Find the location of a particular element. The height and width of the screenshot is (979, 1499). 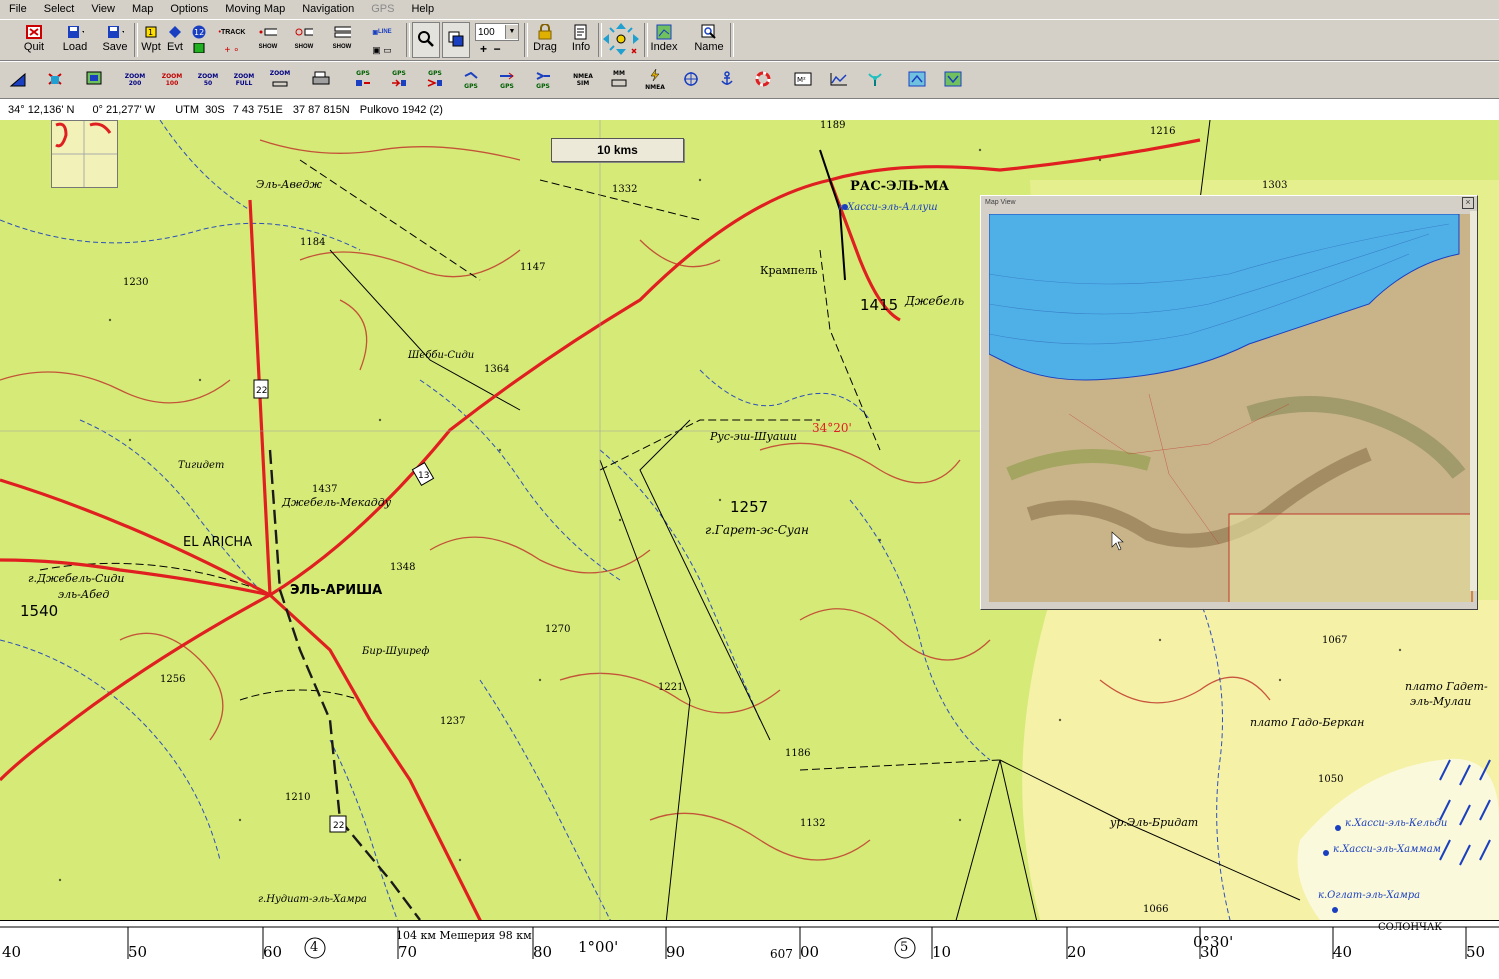

menu-help: Help is located at coordinates (422, 9).